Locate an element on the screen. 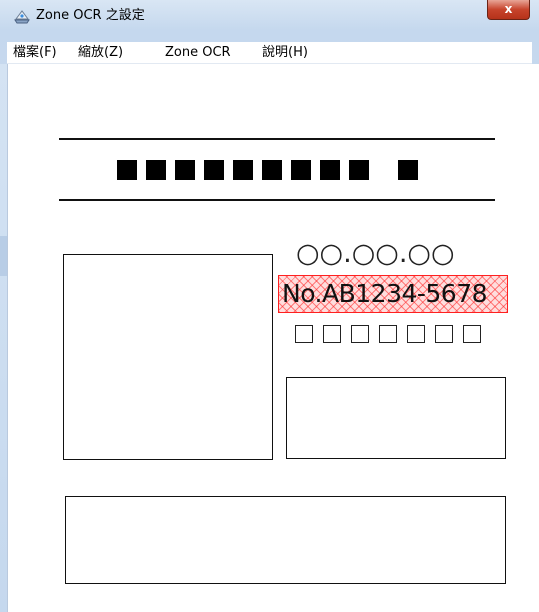 This screenshot has width=539, height=612. title-bar: Zone OCR 之設定 x is located at coordinates (269, 21).